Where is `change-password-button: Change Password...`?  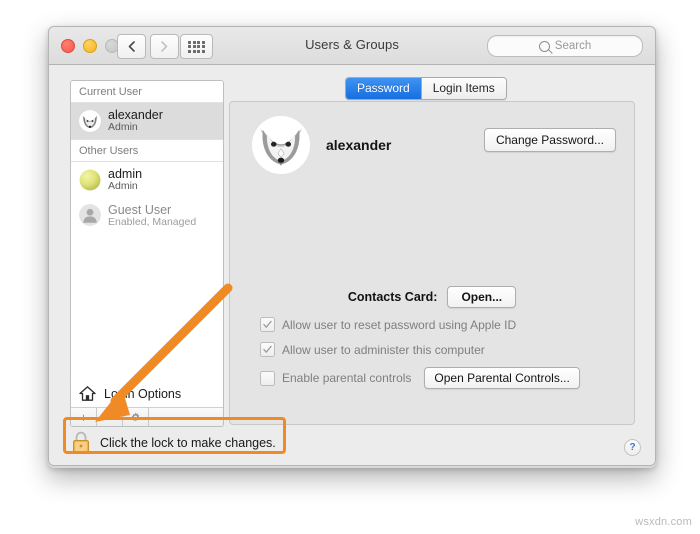
change-password-button: Change Password... is located at coordinates (549, 140).